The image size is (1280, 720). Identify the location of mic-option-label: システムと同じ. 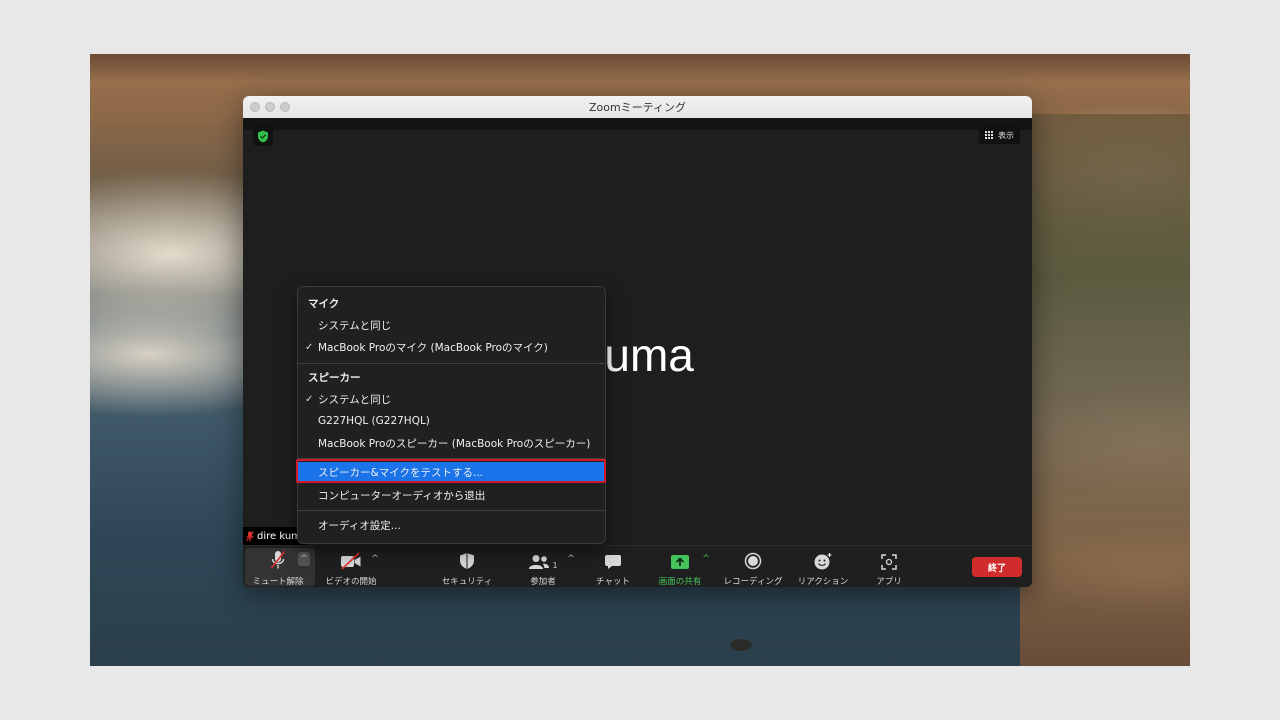
(355, 325).